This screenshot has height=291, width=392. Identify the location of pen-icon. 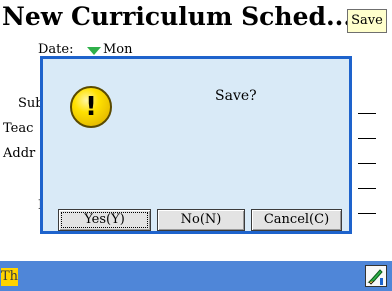
(376, 276).